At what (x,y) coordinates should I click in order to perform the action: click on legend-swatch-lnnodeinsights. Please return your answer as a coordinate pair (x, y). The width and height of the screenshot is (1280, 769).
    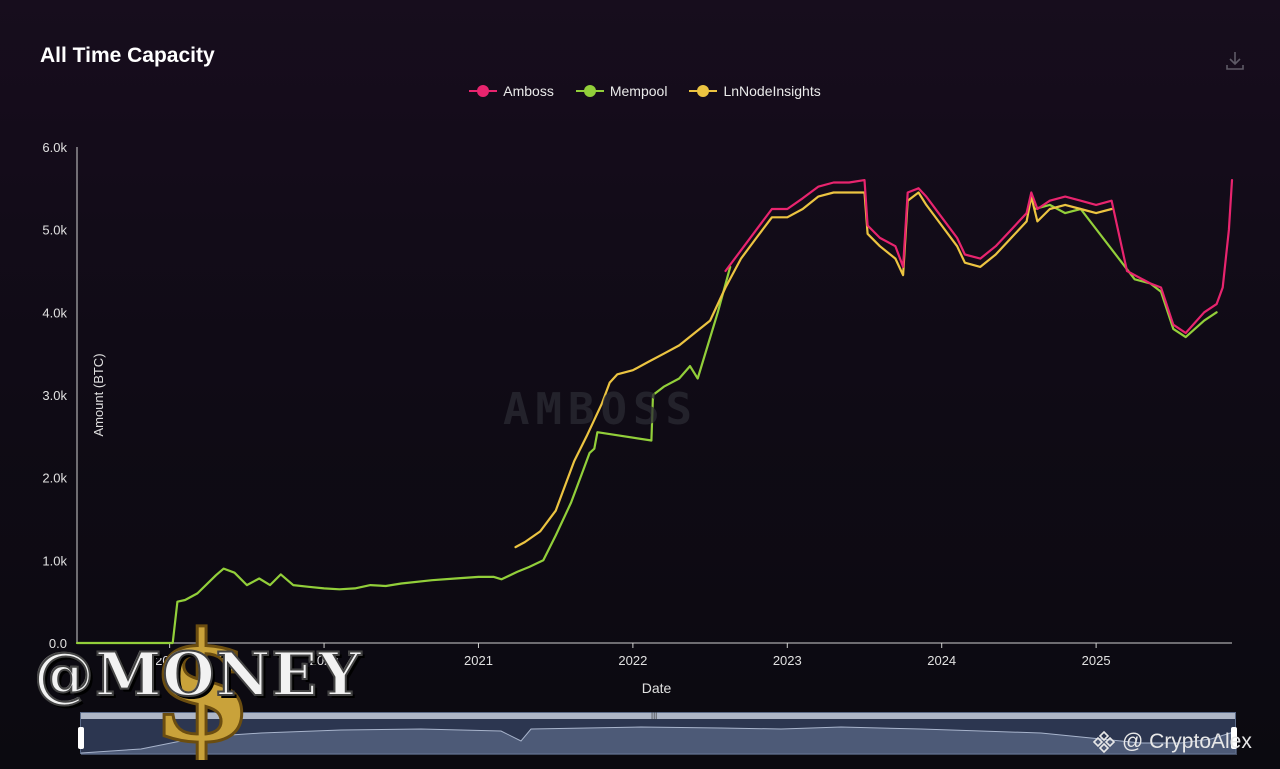
    Looking at the image, I should click on (703, 91).